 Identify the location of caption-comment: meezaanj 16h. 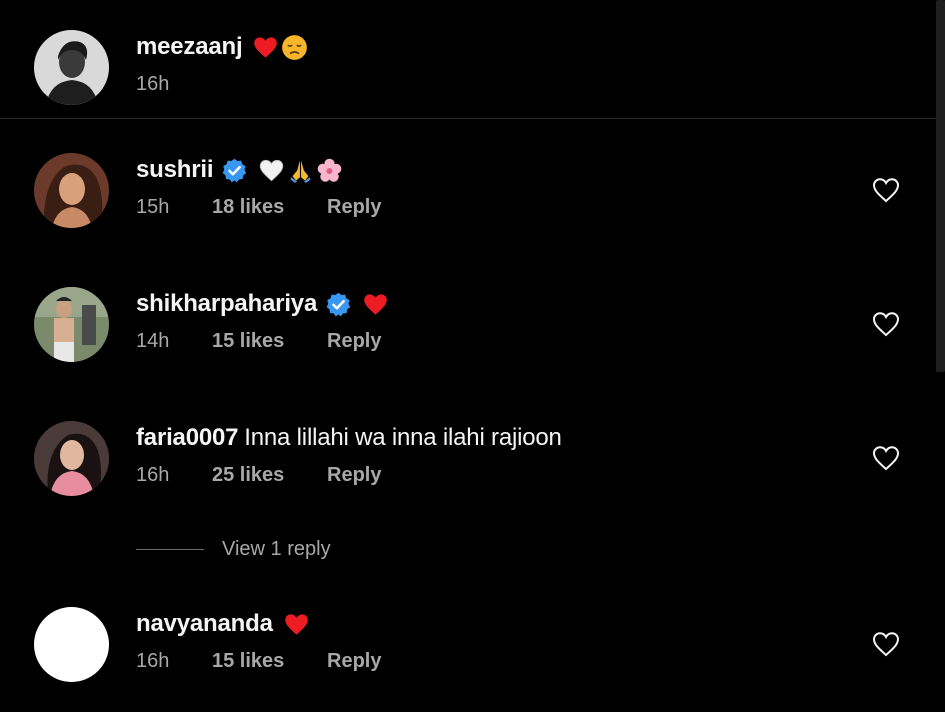
(468, 80).